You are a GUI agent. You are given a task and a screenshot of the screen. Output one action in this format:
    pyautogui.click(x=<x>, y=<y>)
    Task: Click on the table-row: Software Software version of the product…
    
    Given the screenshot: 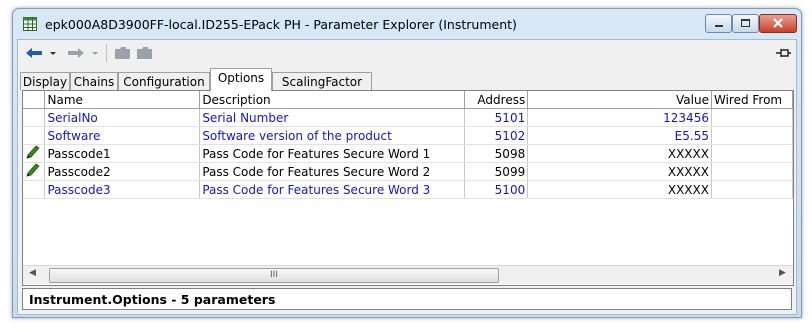 What is the action you would take?
    pyautogui.click(x=408, y=135)
    